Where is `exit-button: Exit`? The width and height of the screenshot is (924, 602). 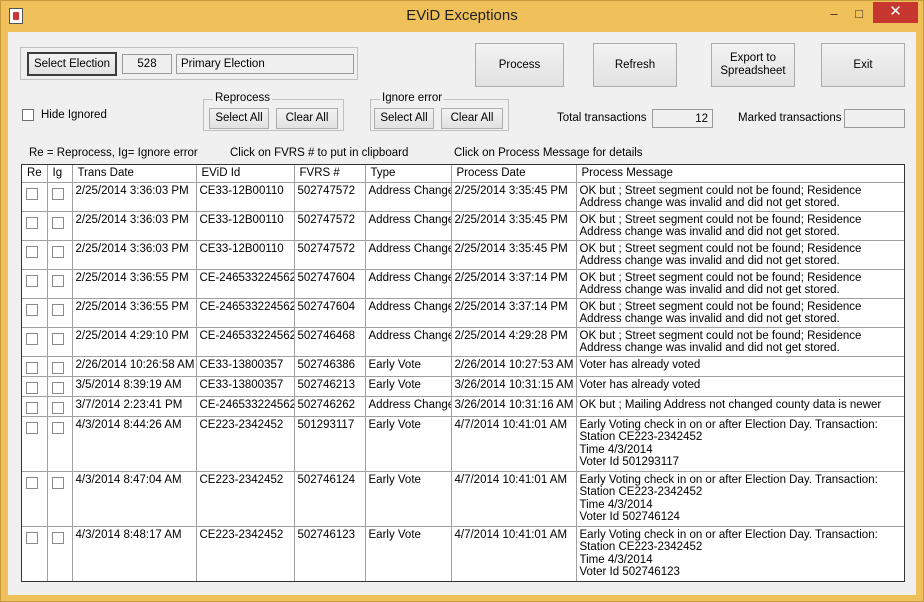 exit-button: Exit is located at coordinates (863, 65).